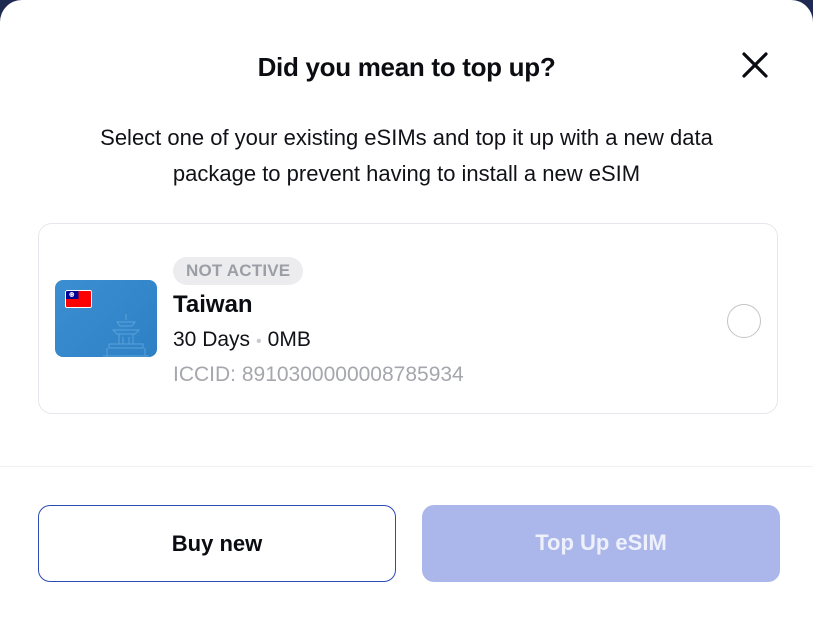 This screenshot has width=813, height=630. What do you see at coordinates (406, 466) in the screenshot?
I see `footer-divider` at bounding box center [406, 466].